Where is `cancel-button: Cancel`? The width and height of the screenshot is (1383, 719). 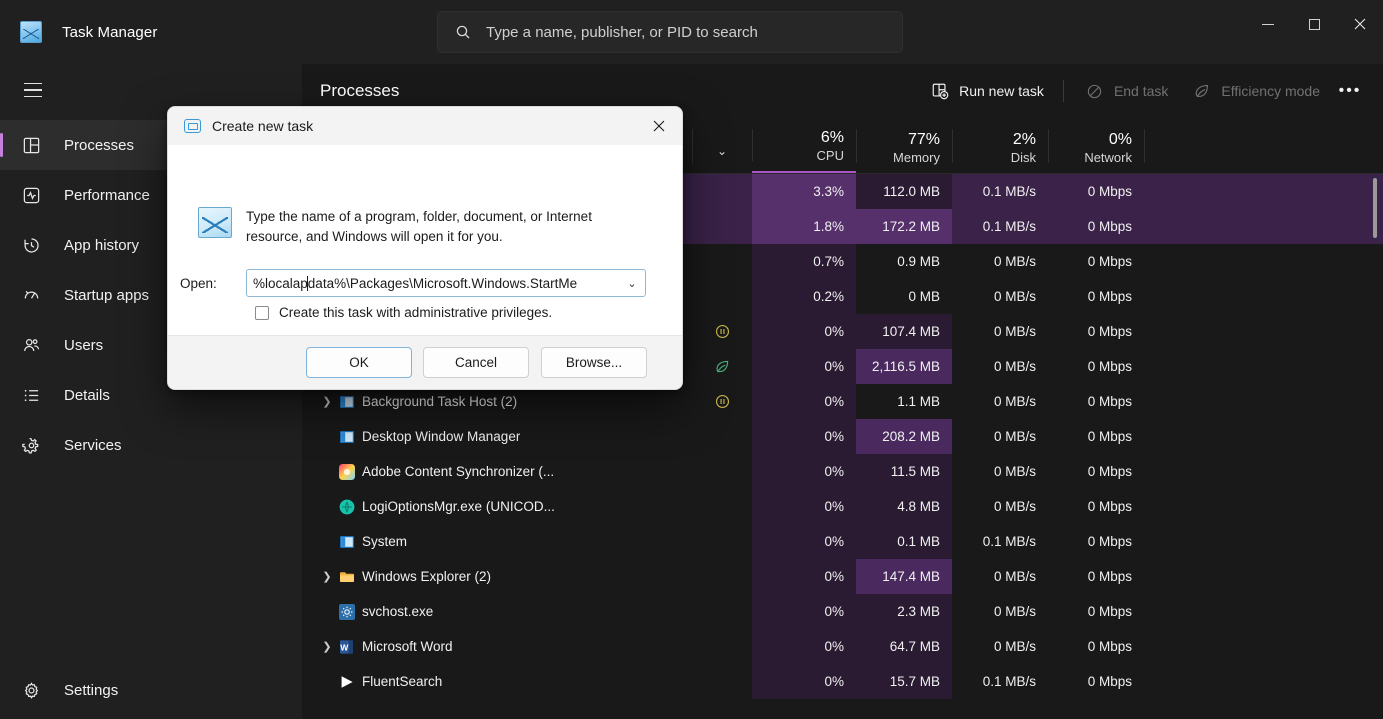 cancel-button: Cancel is located at coordinates (476, 362).